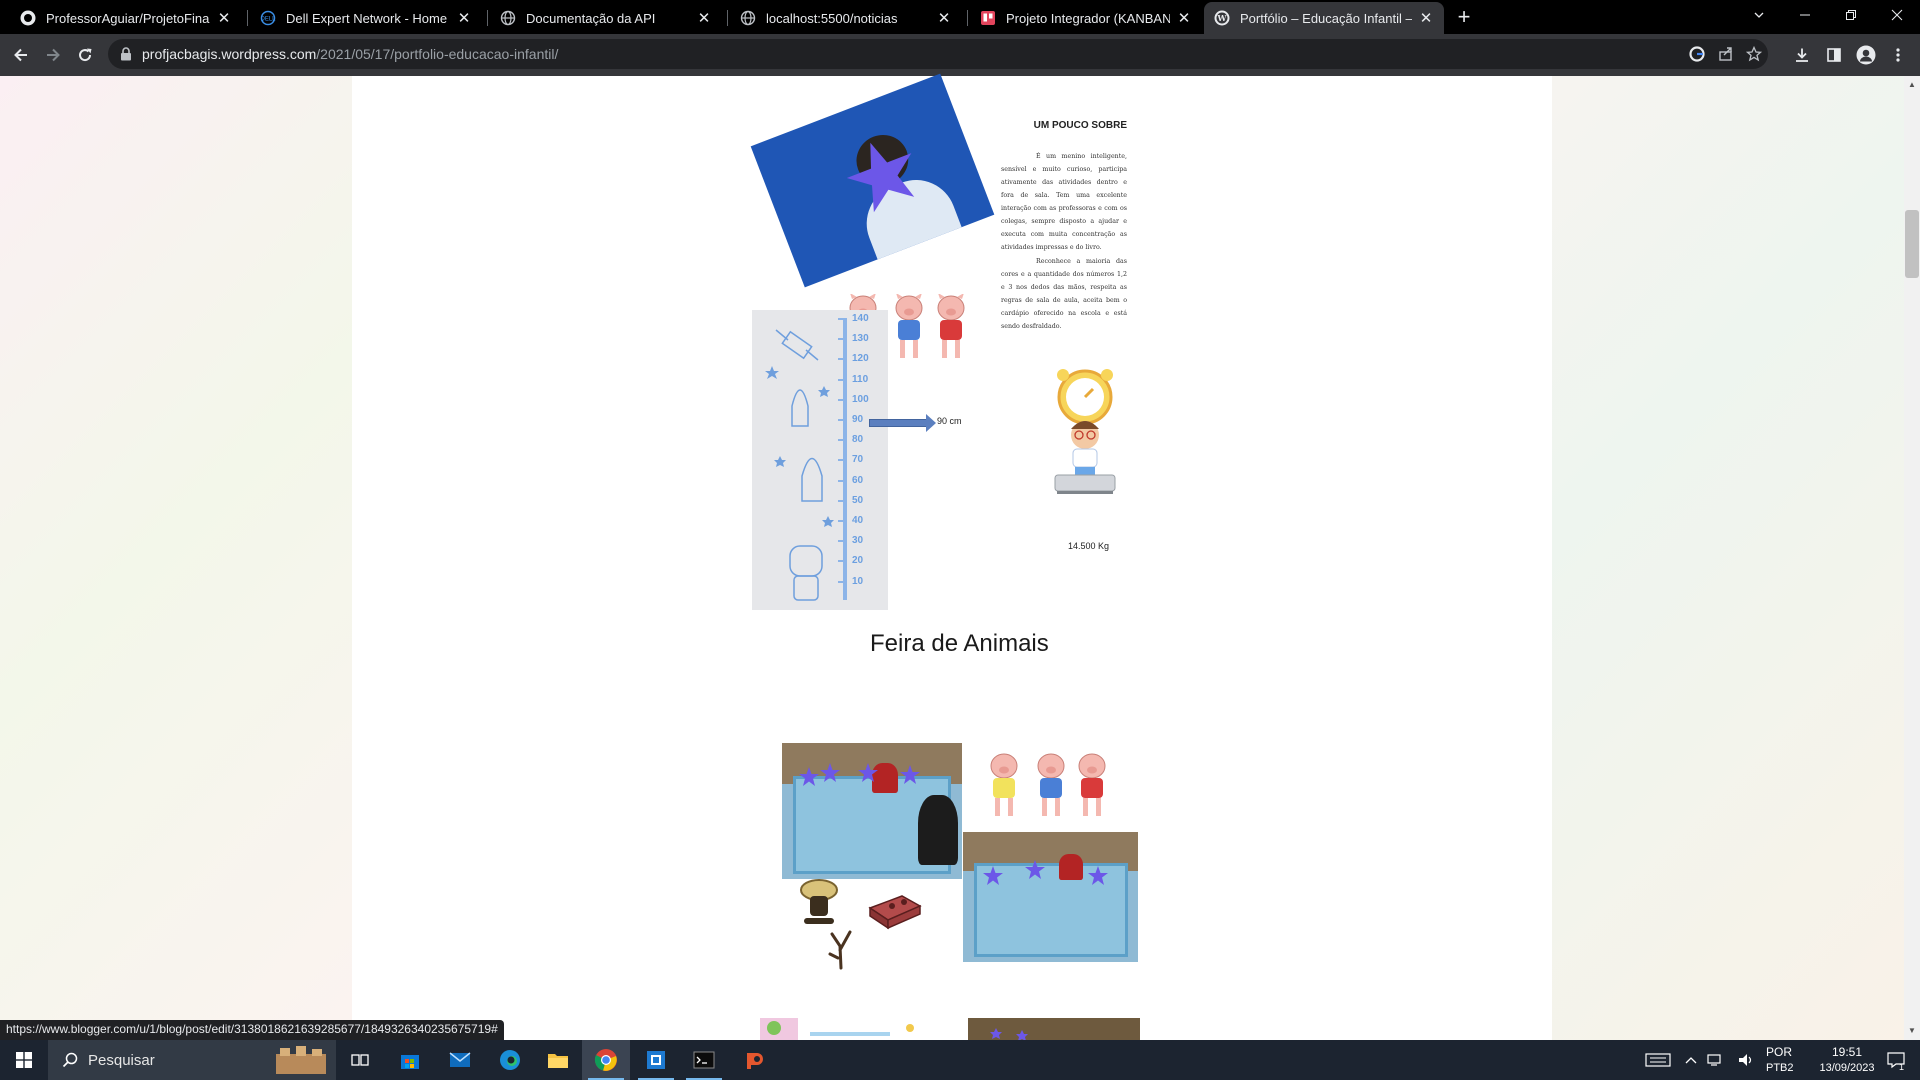 The image size is (1920, 1080). What do you see at coordinates (1697, 54) in the screenshot?
I see `google-lens-icon` at bounding box center [1697, 54].